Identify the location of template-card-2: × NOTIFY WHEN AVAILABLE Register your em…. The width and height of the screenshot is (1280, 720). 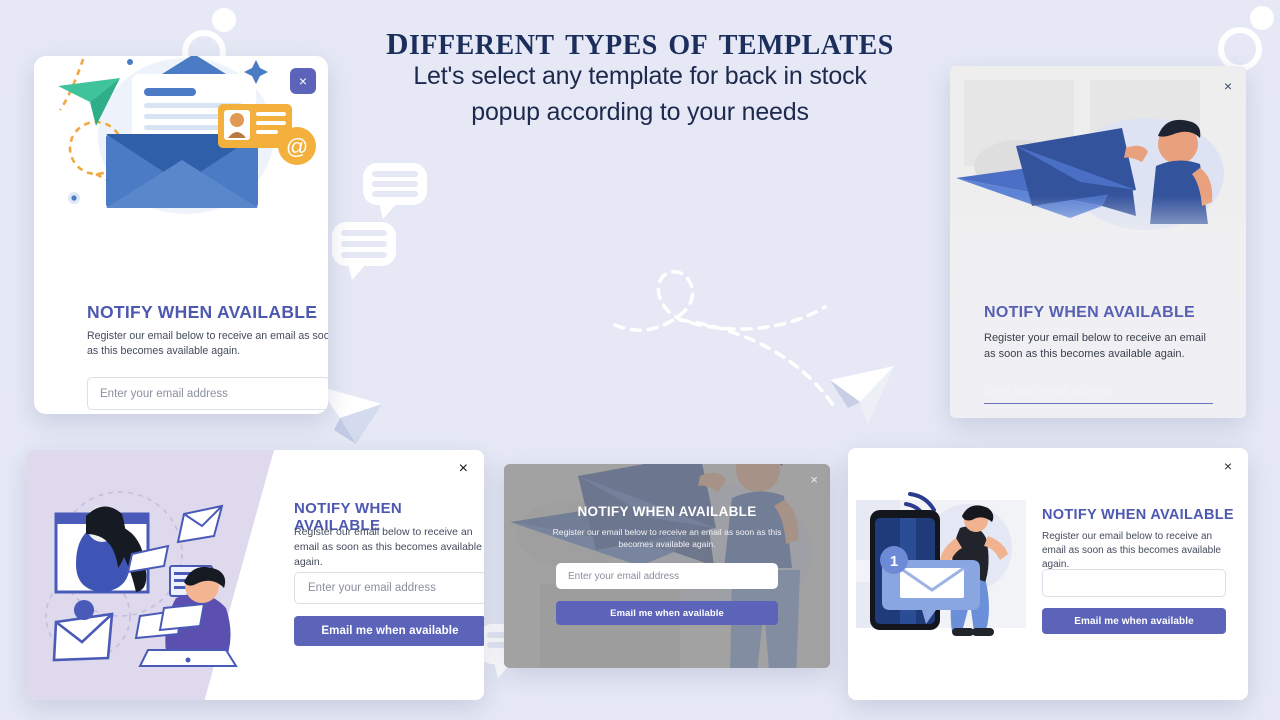
(1098, 242).